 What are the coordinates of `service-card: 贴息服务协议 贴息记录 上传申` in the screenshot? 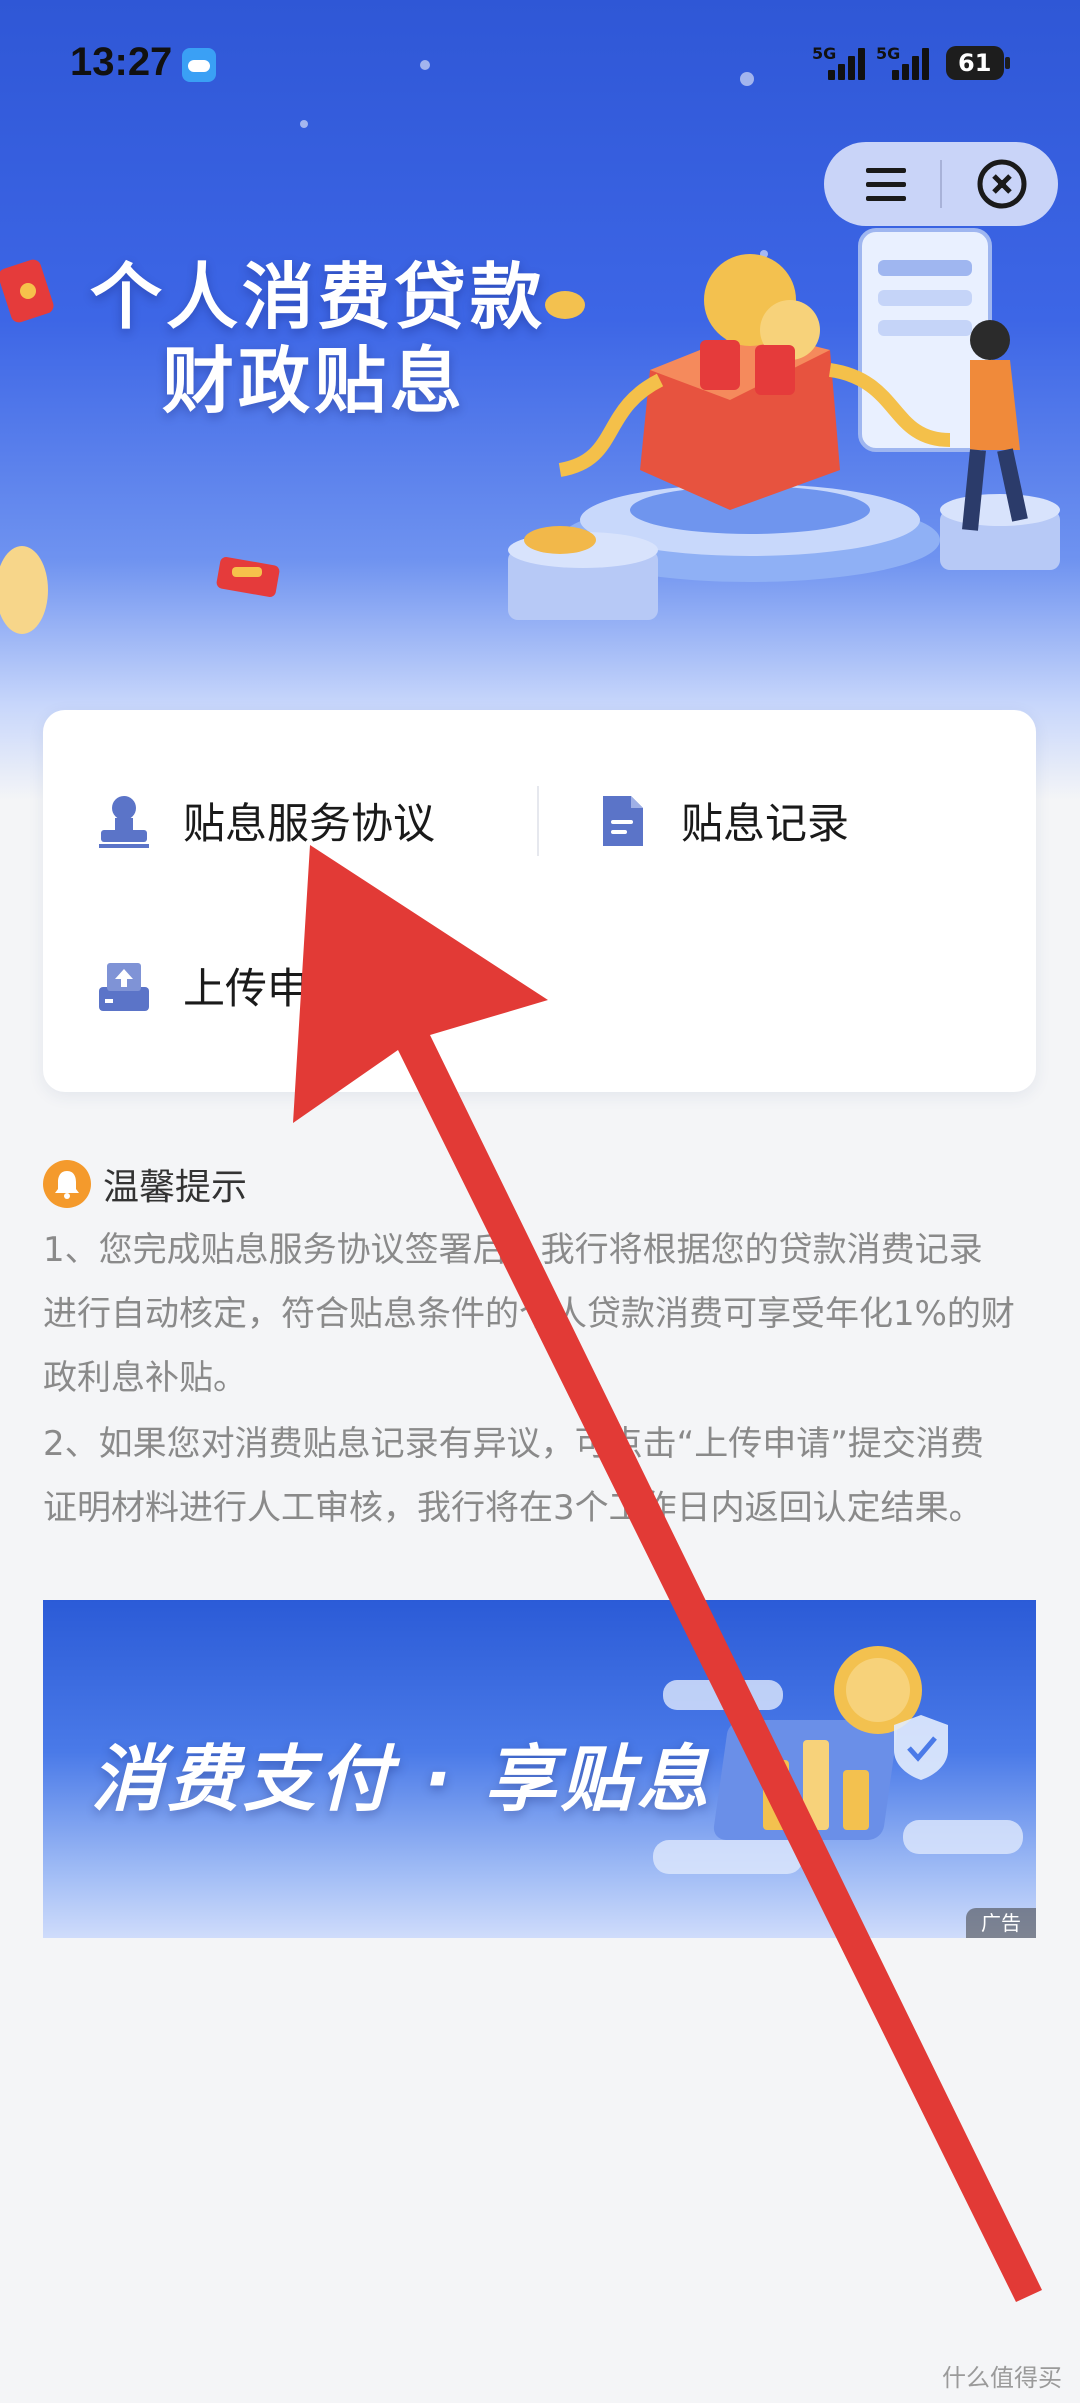 It's located at (539, 901).